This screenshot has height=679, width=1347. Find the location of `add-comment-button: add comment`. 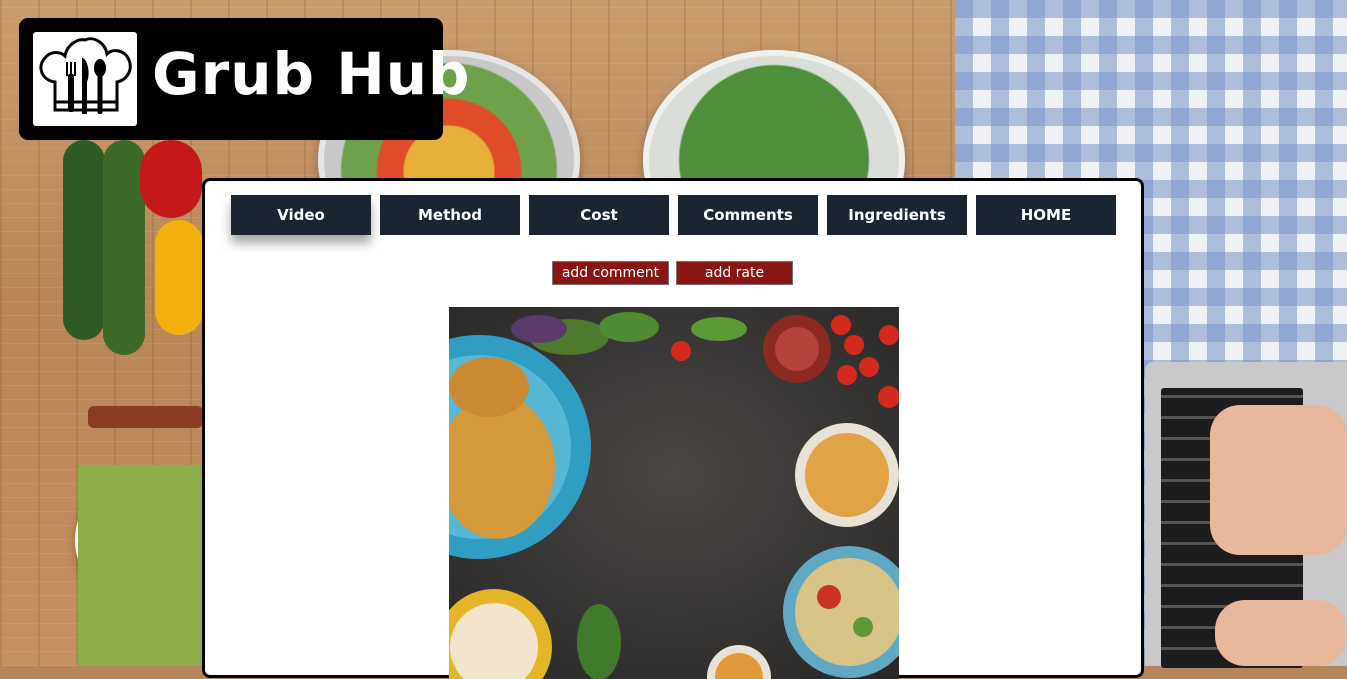

add-comment-button: add comment is located at coordinates (610, 273).